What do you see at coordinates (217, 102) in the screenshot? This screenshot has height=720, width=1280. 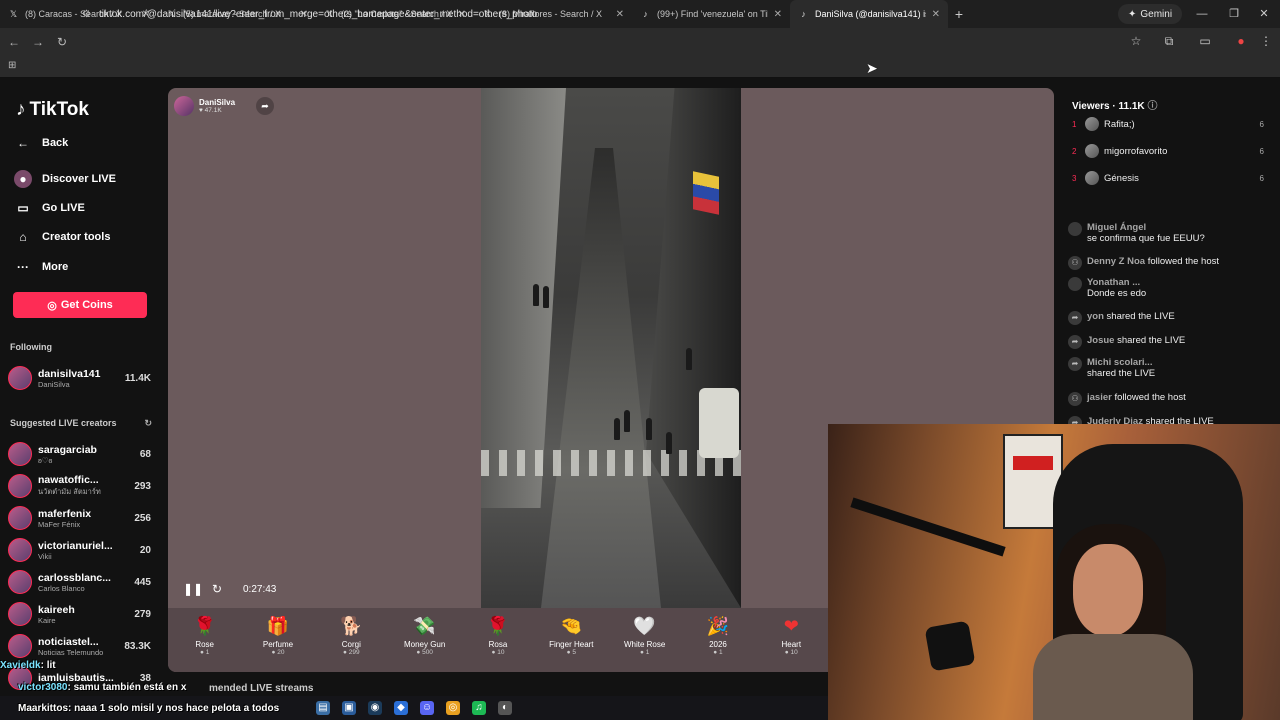 I see `streamer-name: DaniSilva` at bounding box center [217, 102].